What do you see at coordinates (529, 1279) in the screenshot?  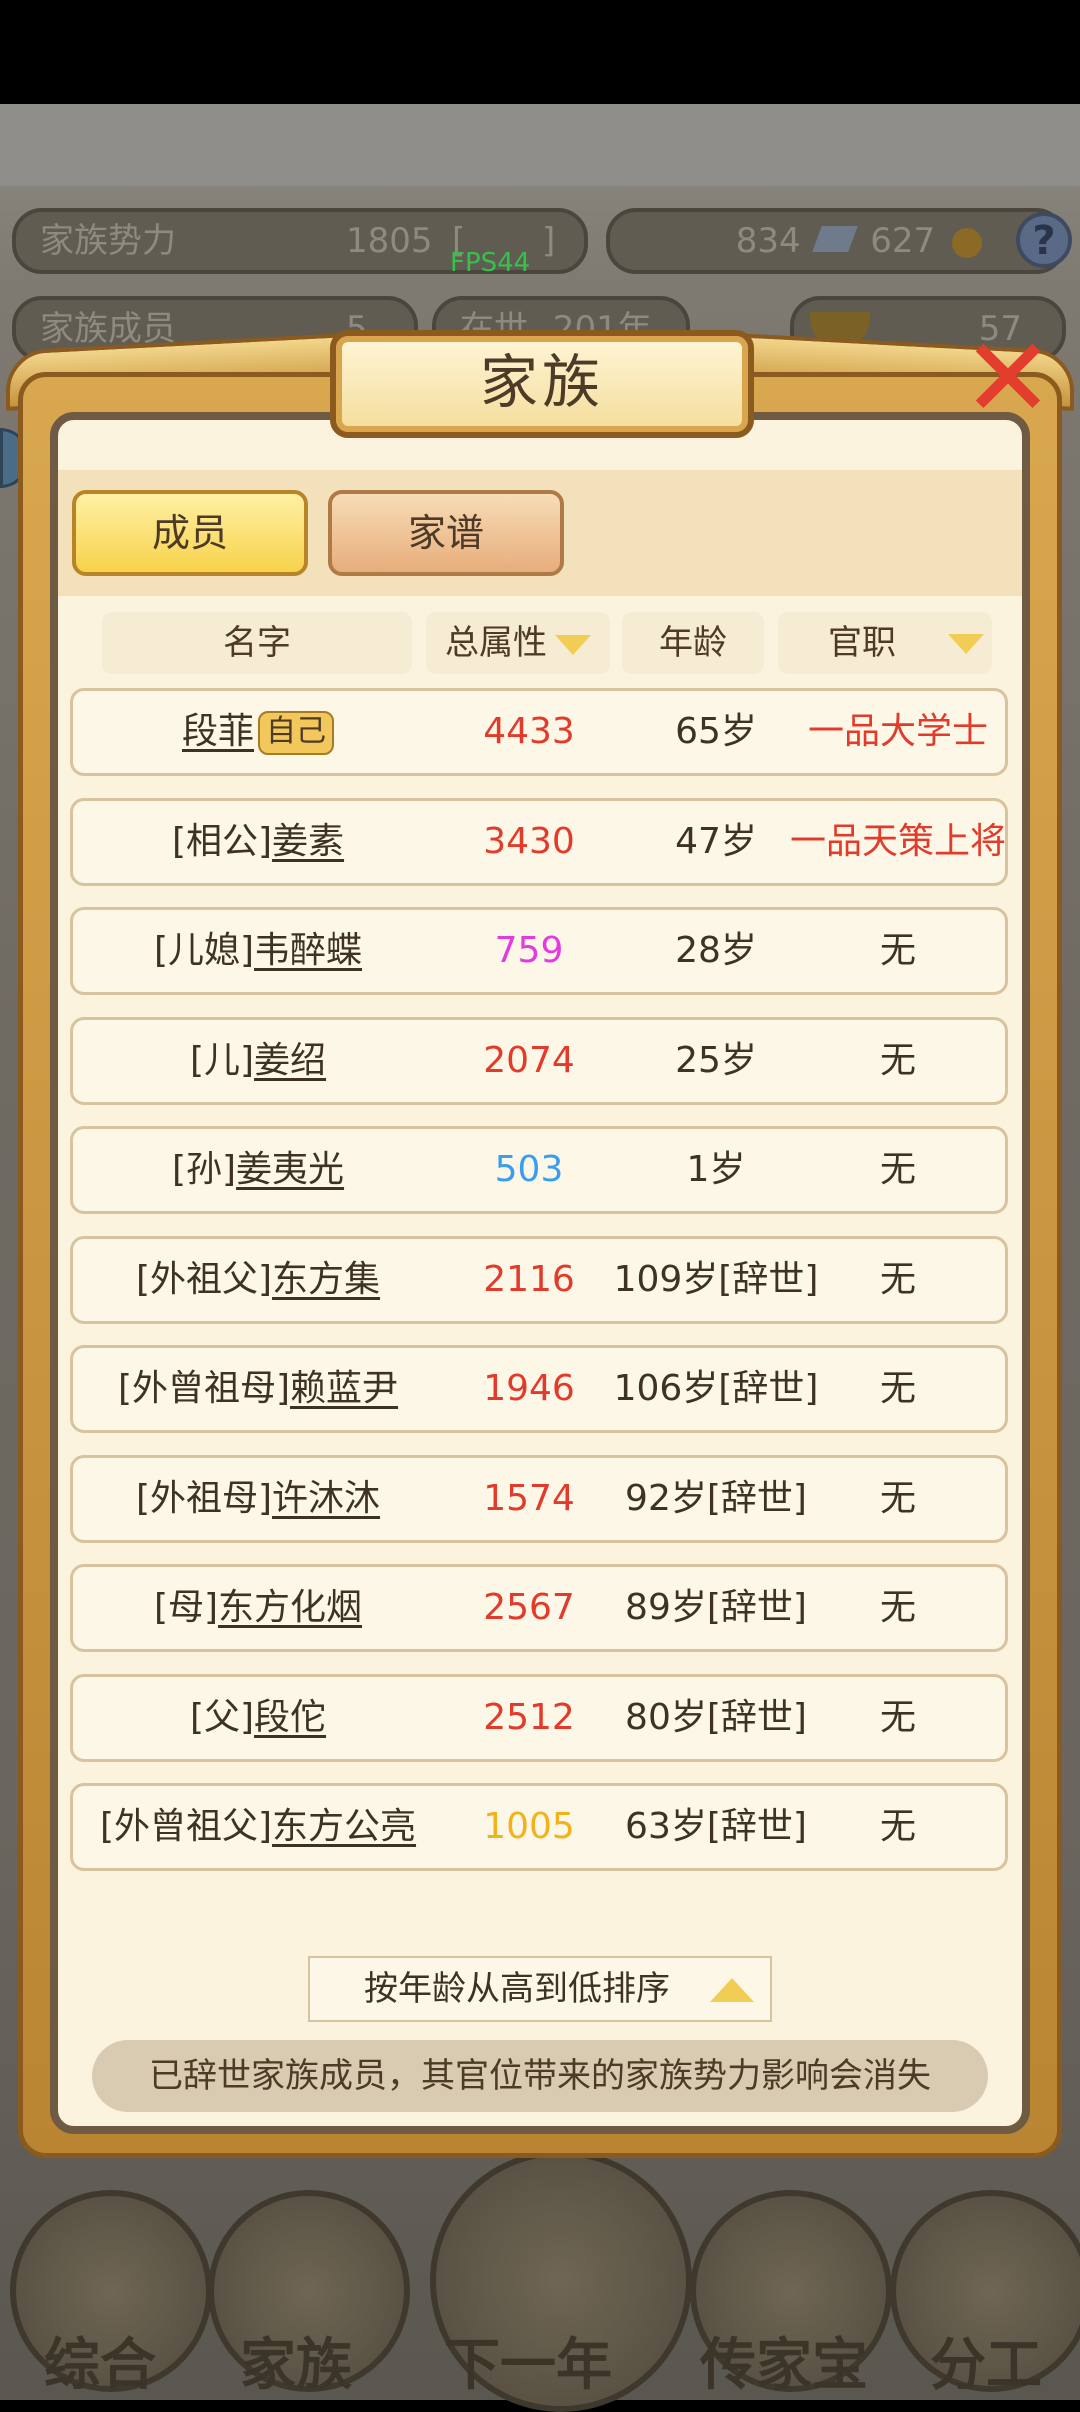 I see `member-attr: 2116` at bounding box center [529, 1279].